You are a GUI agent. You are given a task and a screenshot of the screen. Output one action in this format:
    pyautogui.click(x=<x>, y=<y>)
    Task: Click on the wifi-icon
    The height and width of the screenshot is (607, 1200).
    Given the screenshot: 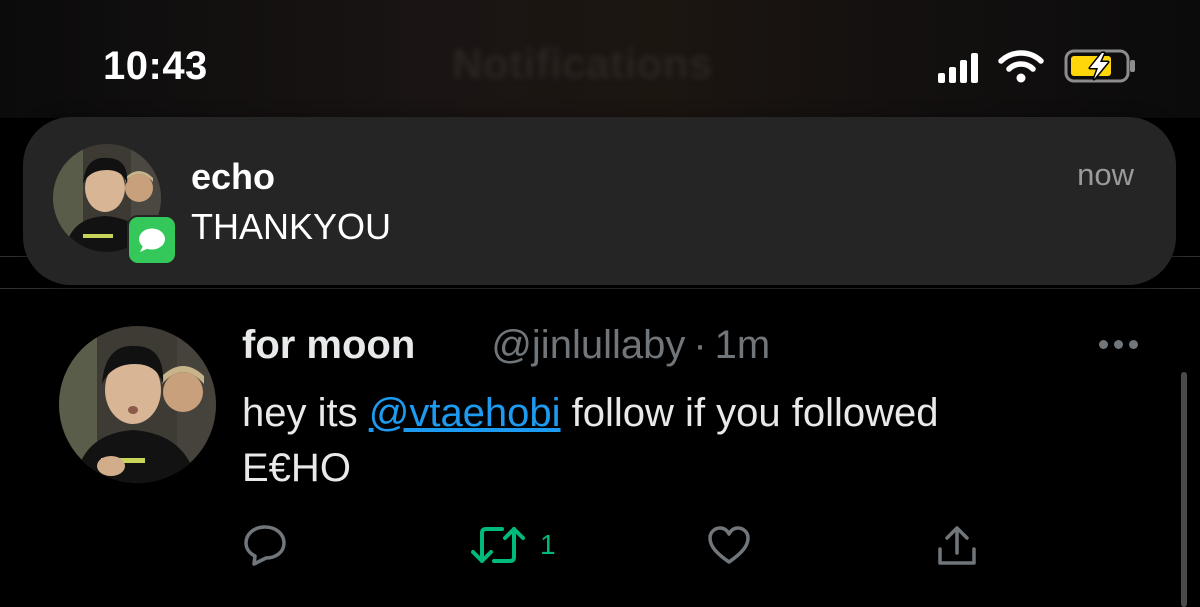 What is the action you would take?
    pyautogui.click(x=1021, y=66)
    